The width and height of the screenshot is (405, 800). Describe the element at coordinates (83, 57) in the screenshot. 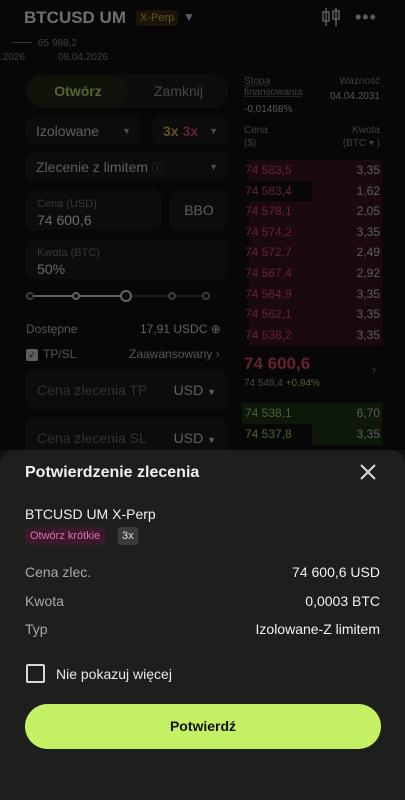

I see `date-label: 09.04.2026` at that location.